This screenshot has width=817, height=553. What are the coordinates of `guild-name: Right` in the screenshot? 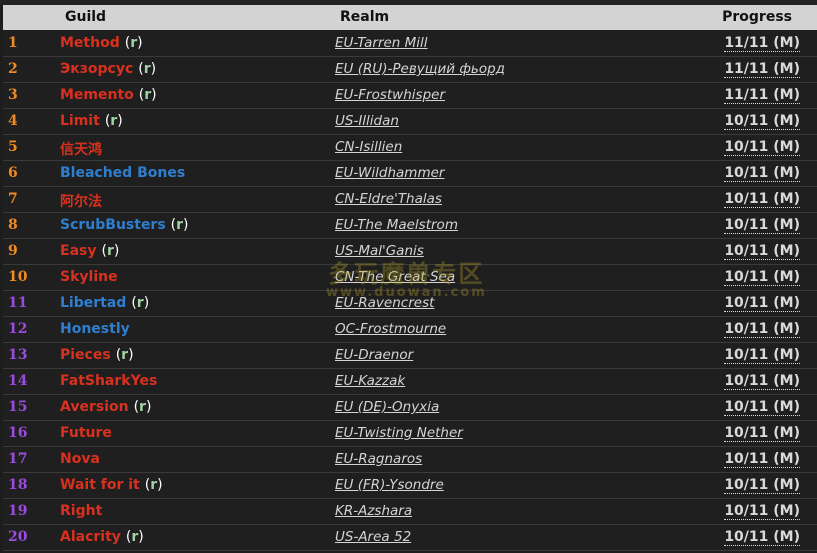 It's located at (81, 511).